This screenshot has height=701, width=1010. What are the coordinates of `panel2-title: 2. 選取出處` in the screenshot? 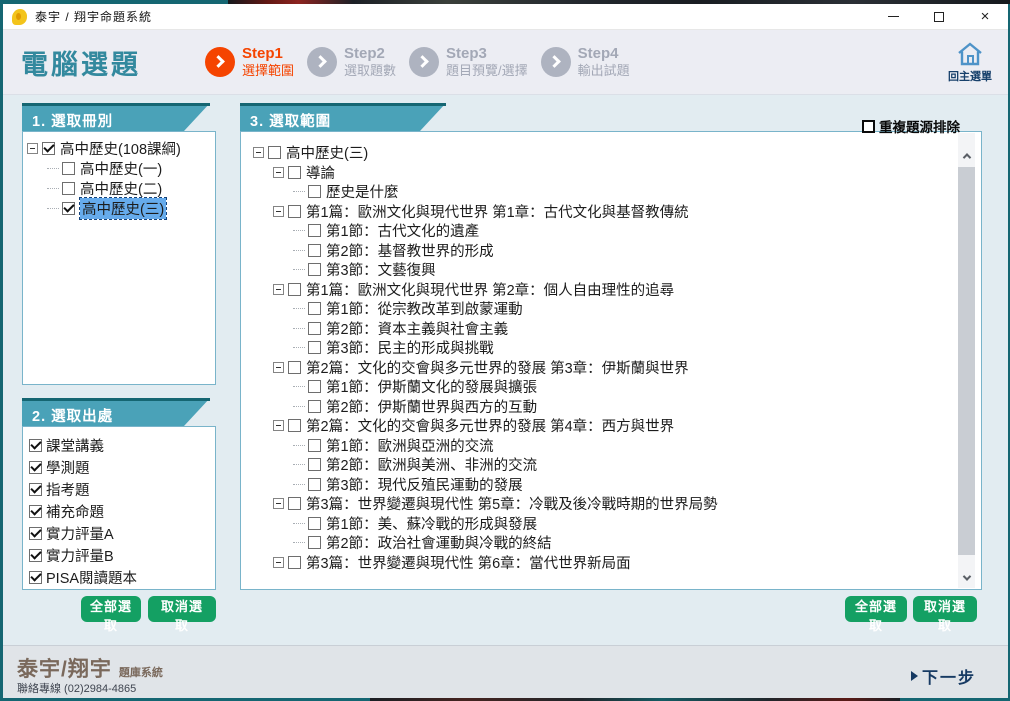 It's located at (73, 417).